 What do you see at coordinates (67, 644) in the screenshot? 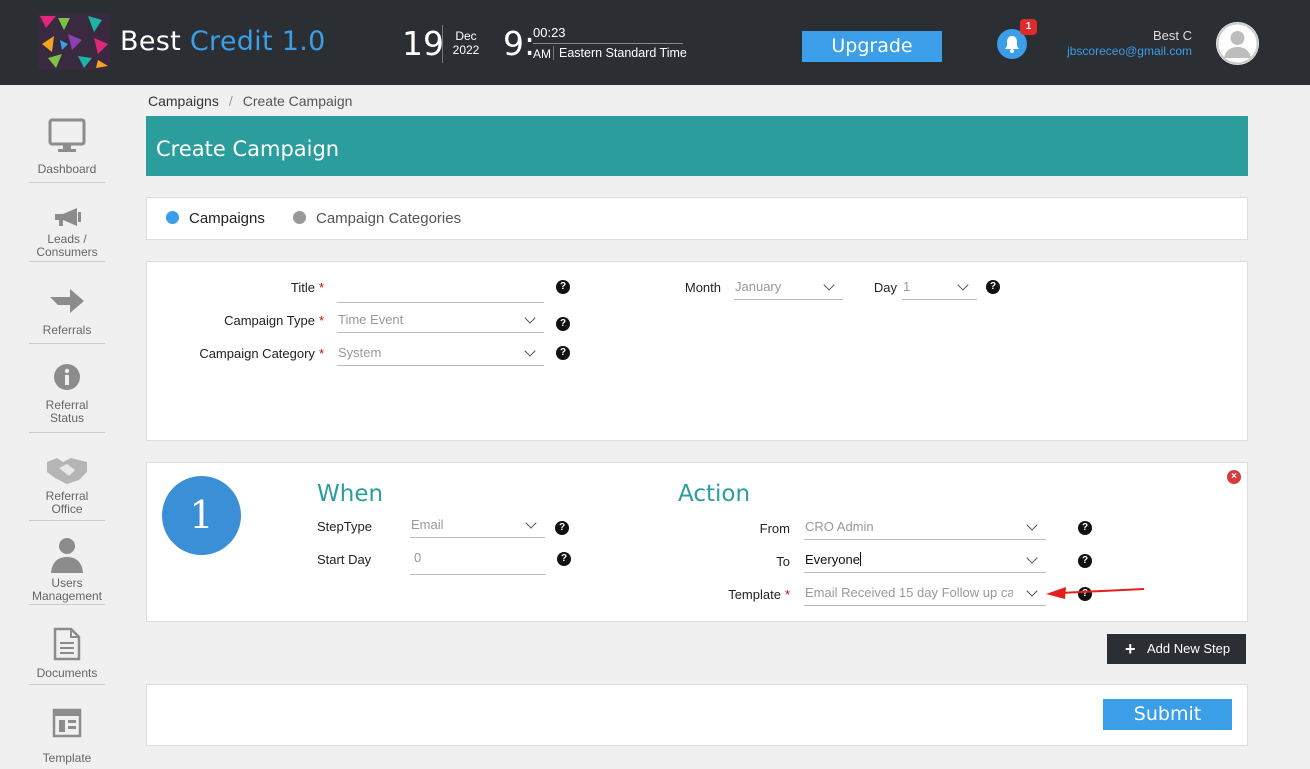
I see `document-icon` at bounding box center [67, 644].